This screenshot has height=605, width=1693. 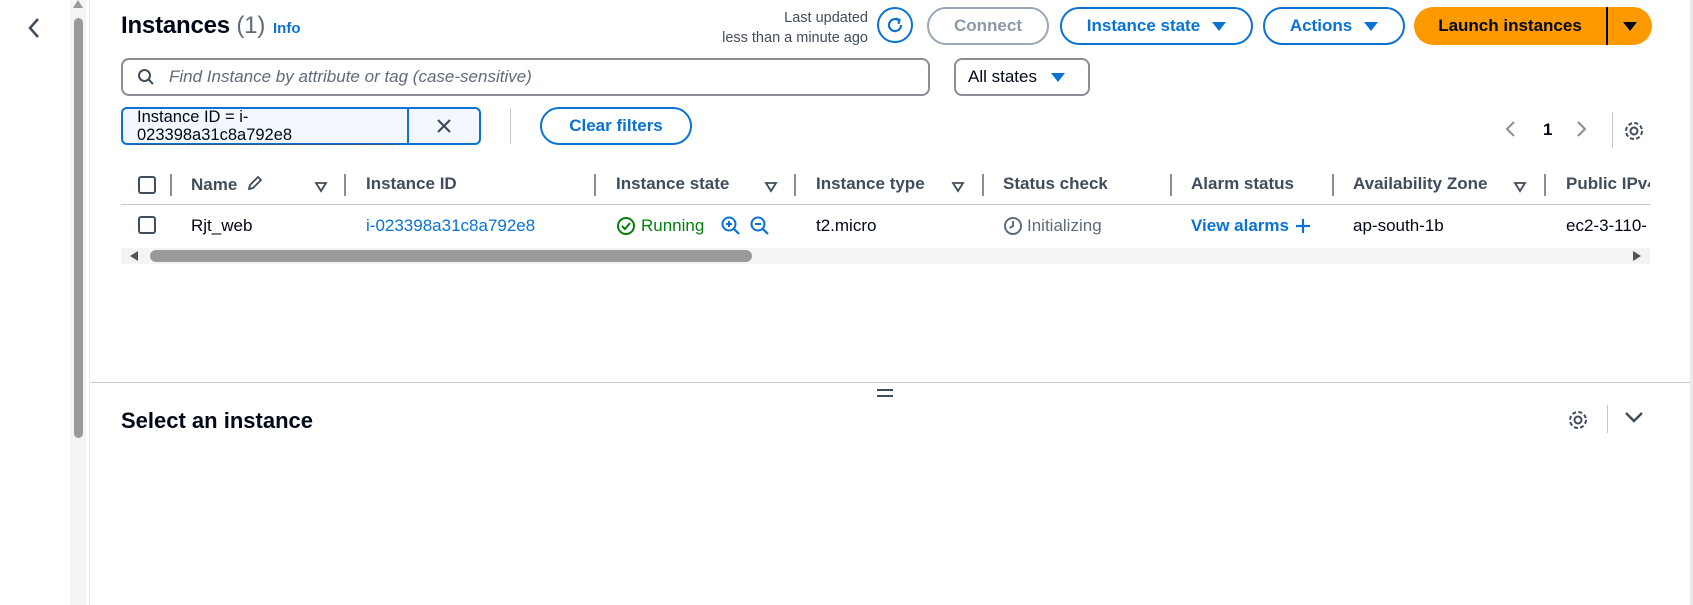 I want to click on collapse-split-panel-button, so click(x=1634, y=419).